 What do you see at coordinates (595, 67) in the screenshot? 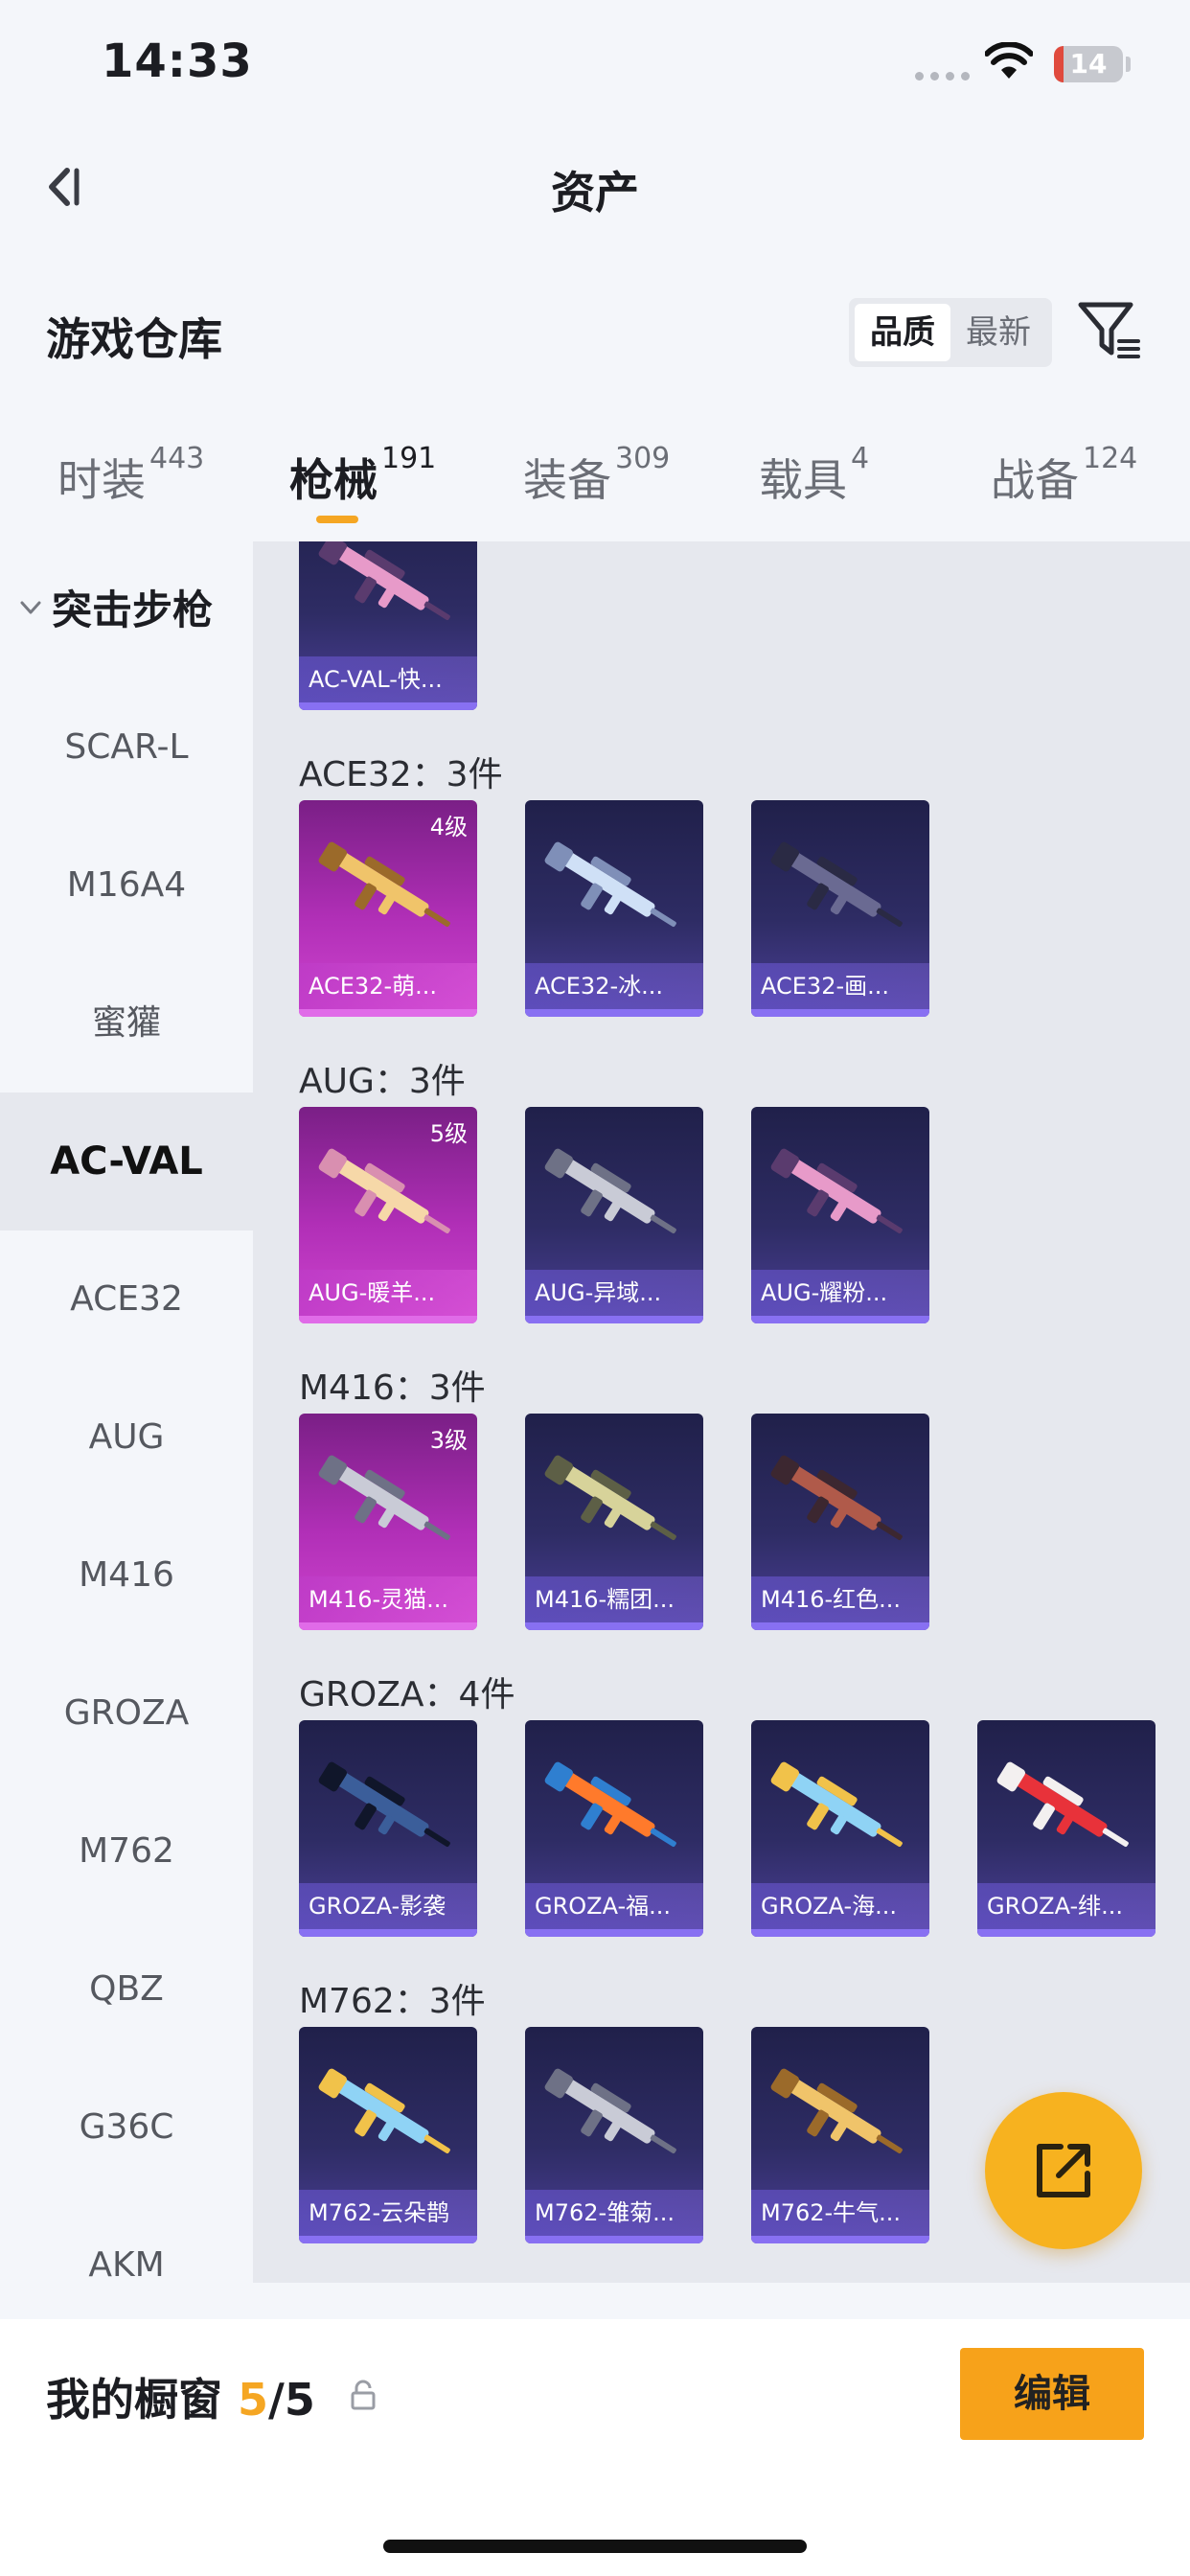
I see `status-bar: 14:33 14` at bounding box center [595, 67].